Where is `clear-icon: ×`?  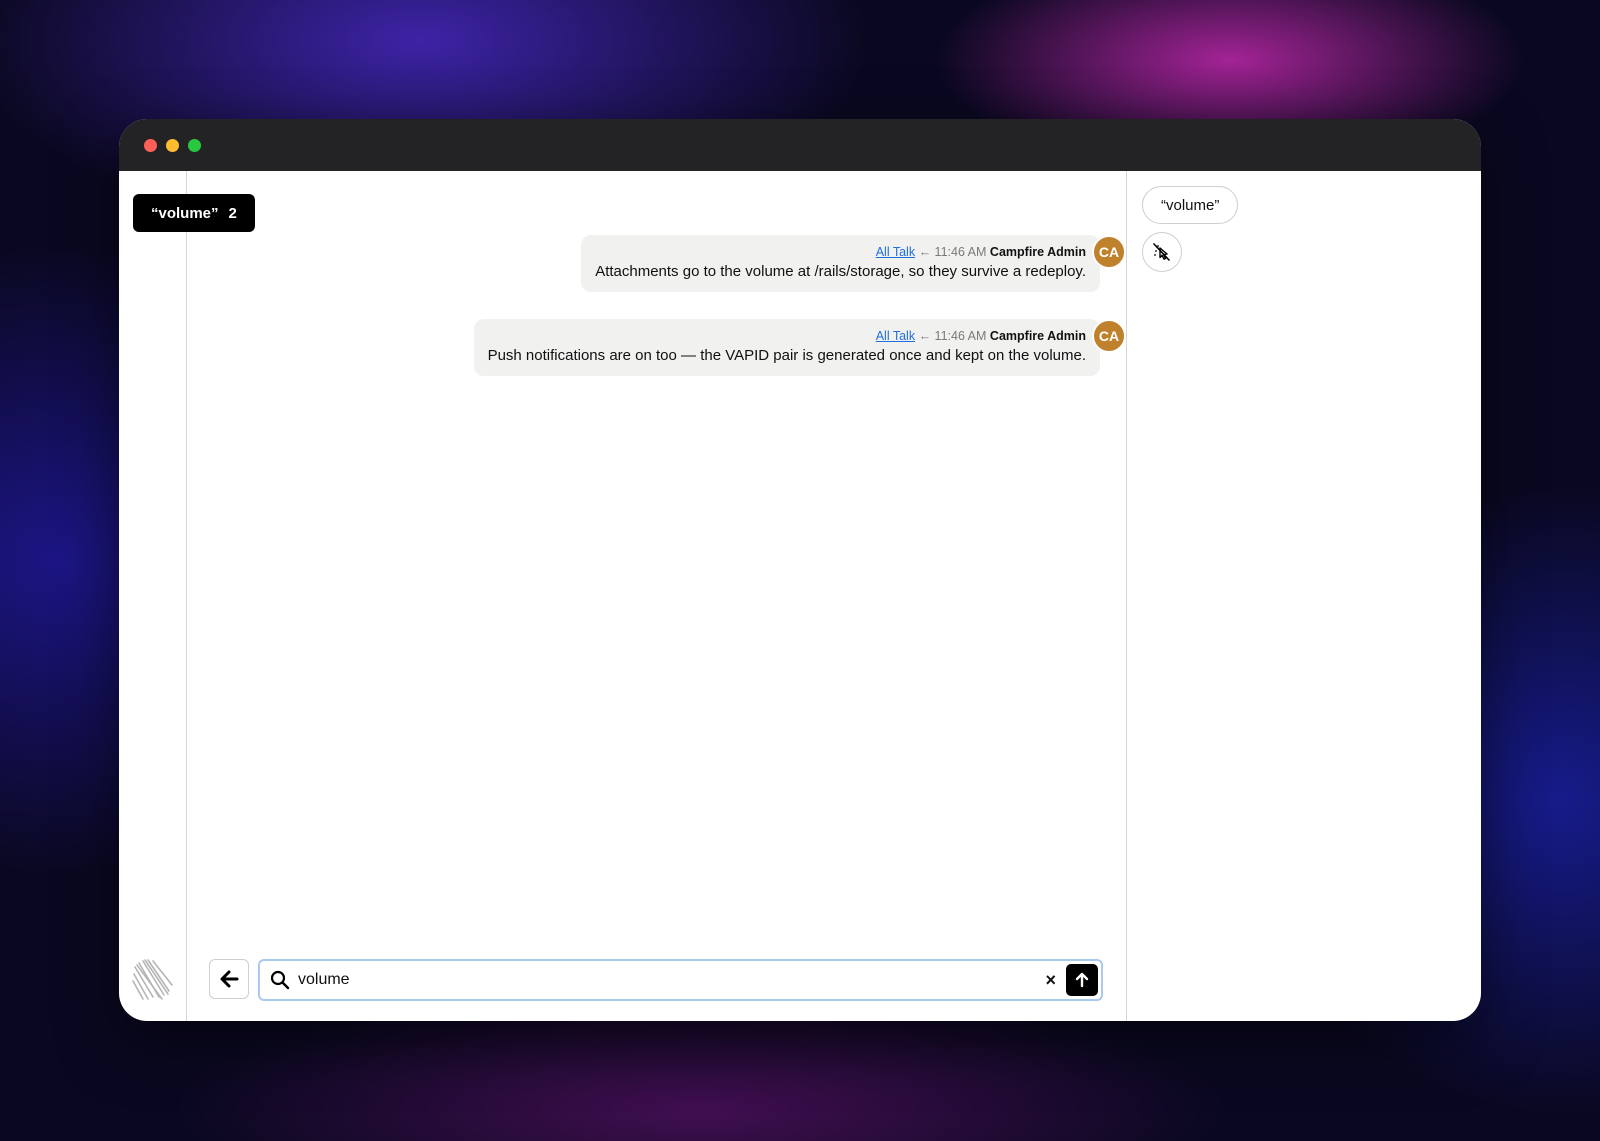 clear-icon: × is located at coordinates (1050, 980).